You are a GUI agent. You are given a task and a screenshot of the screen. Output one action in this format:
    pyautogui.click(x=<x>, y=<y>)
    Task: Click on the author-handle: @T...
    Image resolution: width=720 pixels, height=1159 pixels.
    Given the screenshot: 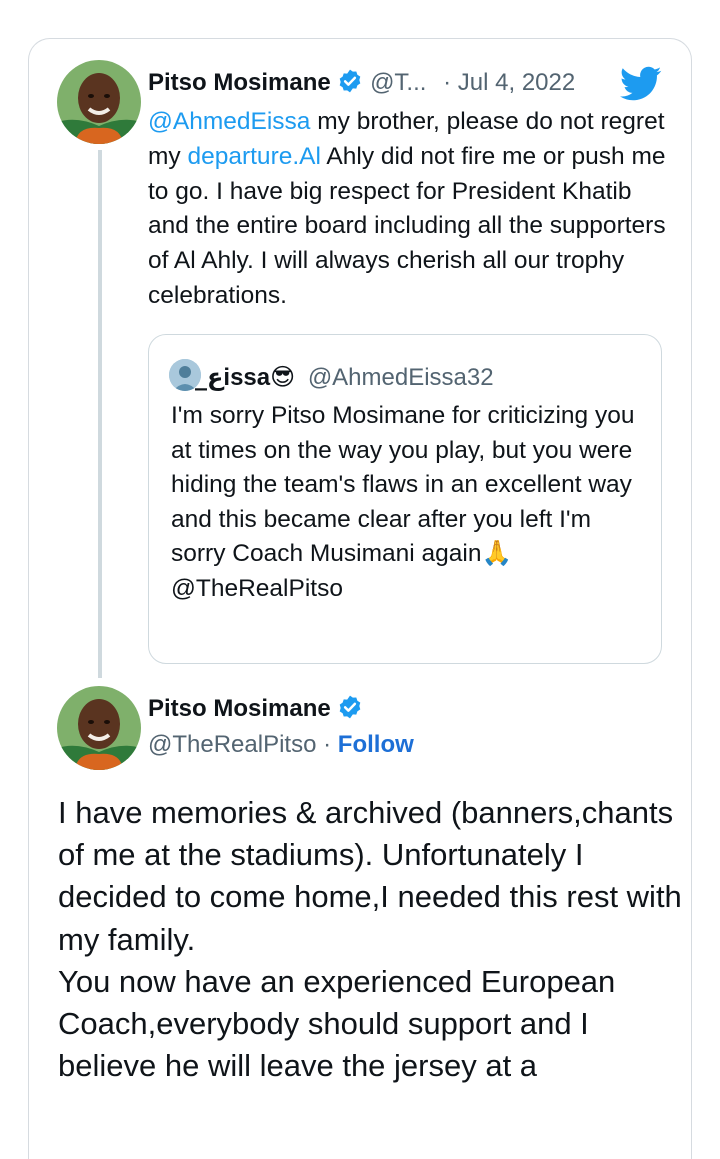 What is the action you would take?
    pyautogui.click(x=398, y=82)
    